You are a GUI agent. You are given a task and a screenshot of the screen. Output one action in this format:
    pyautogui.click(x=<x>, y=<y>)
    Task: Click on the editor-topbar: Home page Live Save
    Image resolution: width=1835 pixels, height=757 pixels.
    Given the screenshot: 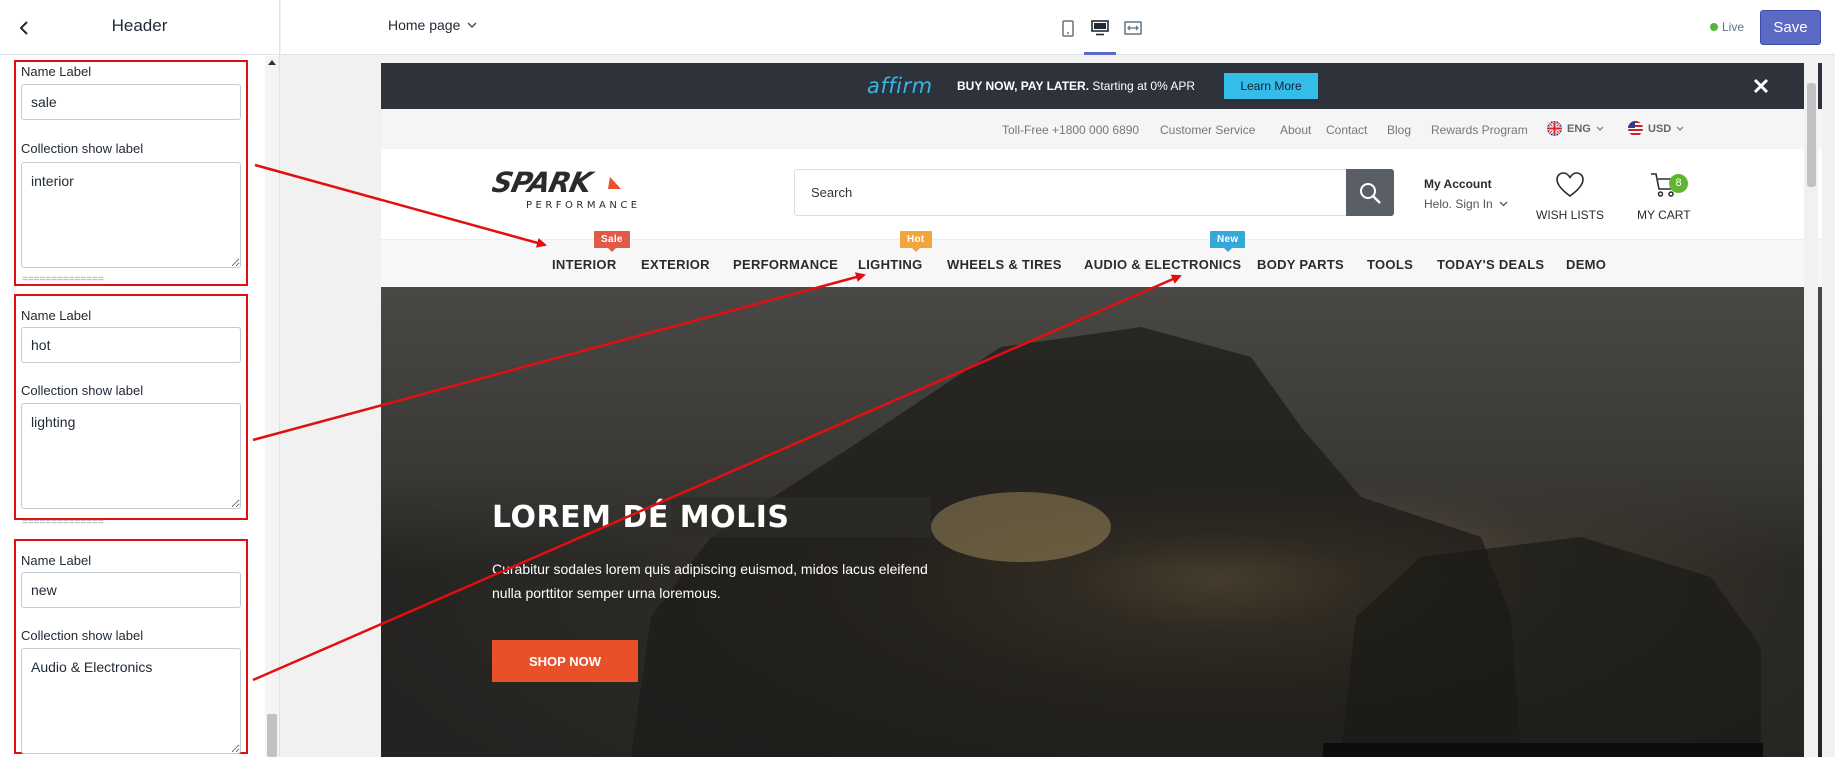 What is the action you would take?
    pyautogui.click(x=1058, y=27)
    